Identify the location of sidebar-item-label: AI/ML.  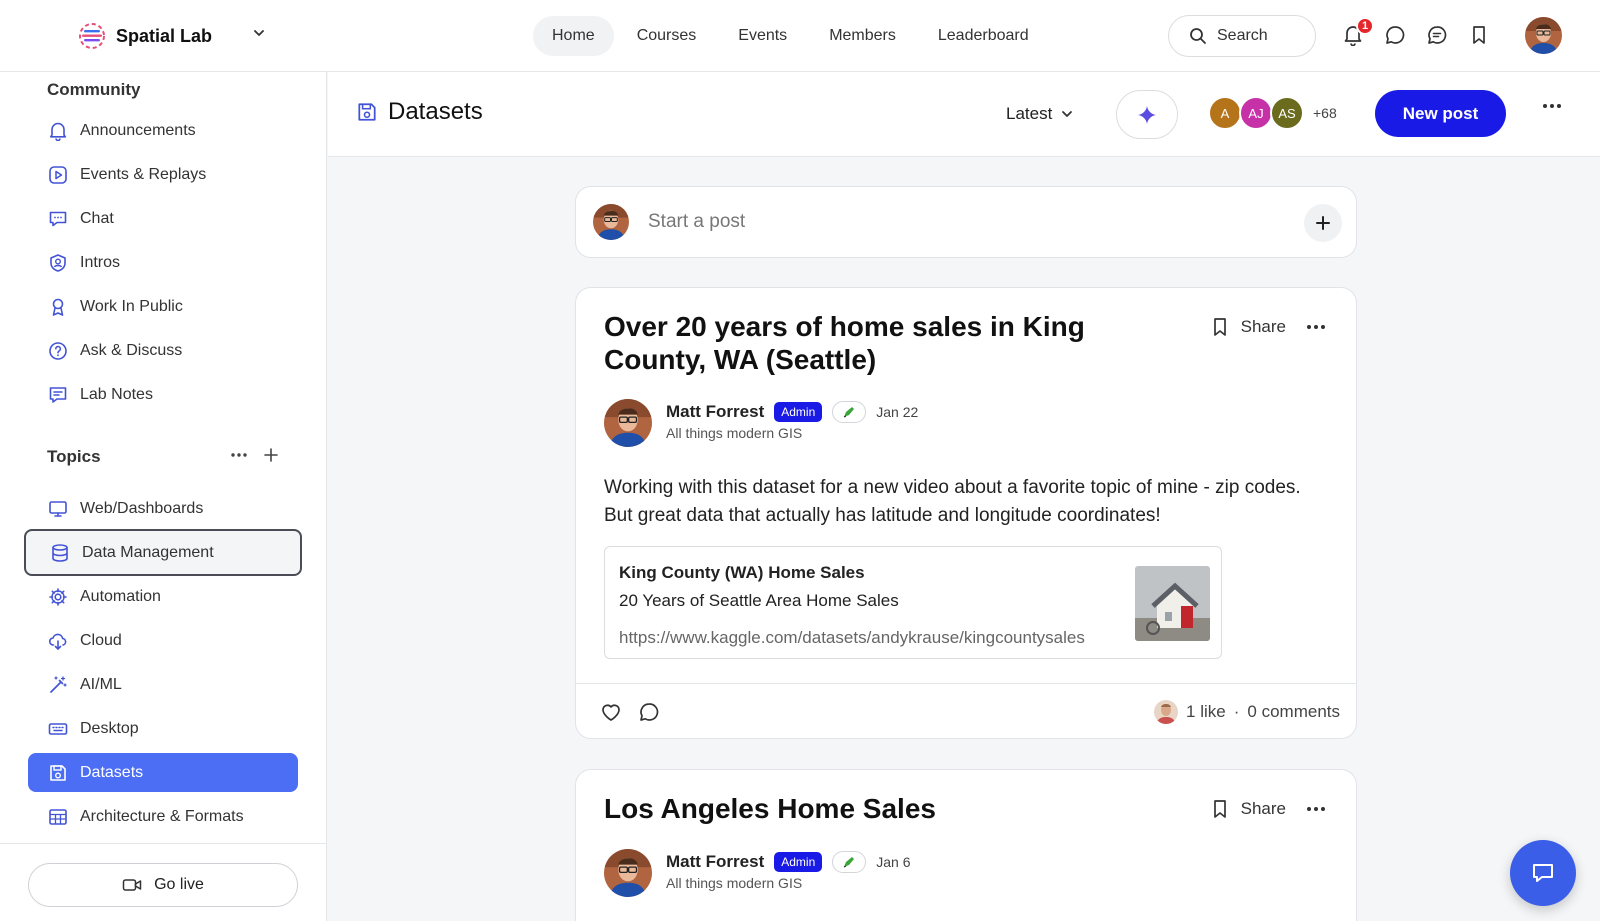
(101, 684).